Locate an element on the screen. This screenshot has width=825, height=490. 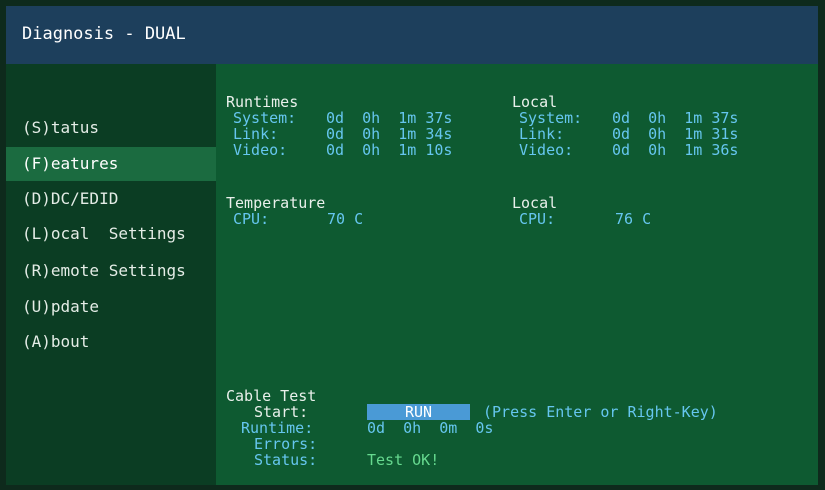
local-runtime-link-label: Link: is located at coordinates (542, 134).